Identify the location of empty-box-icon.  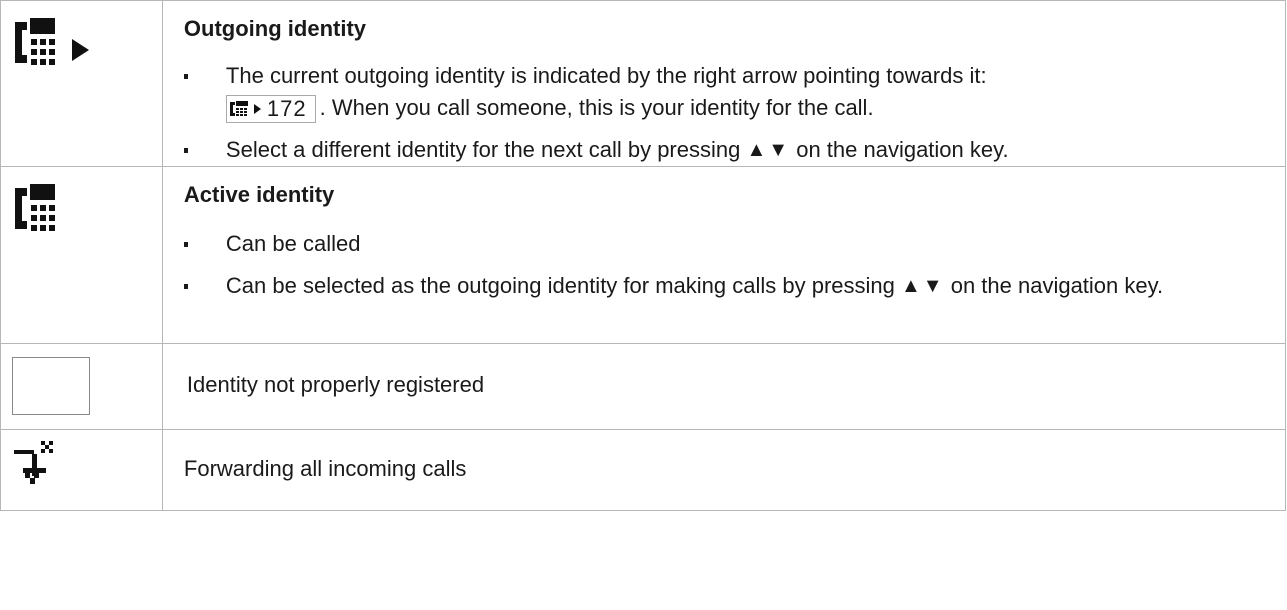
(51, 386).